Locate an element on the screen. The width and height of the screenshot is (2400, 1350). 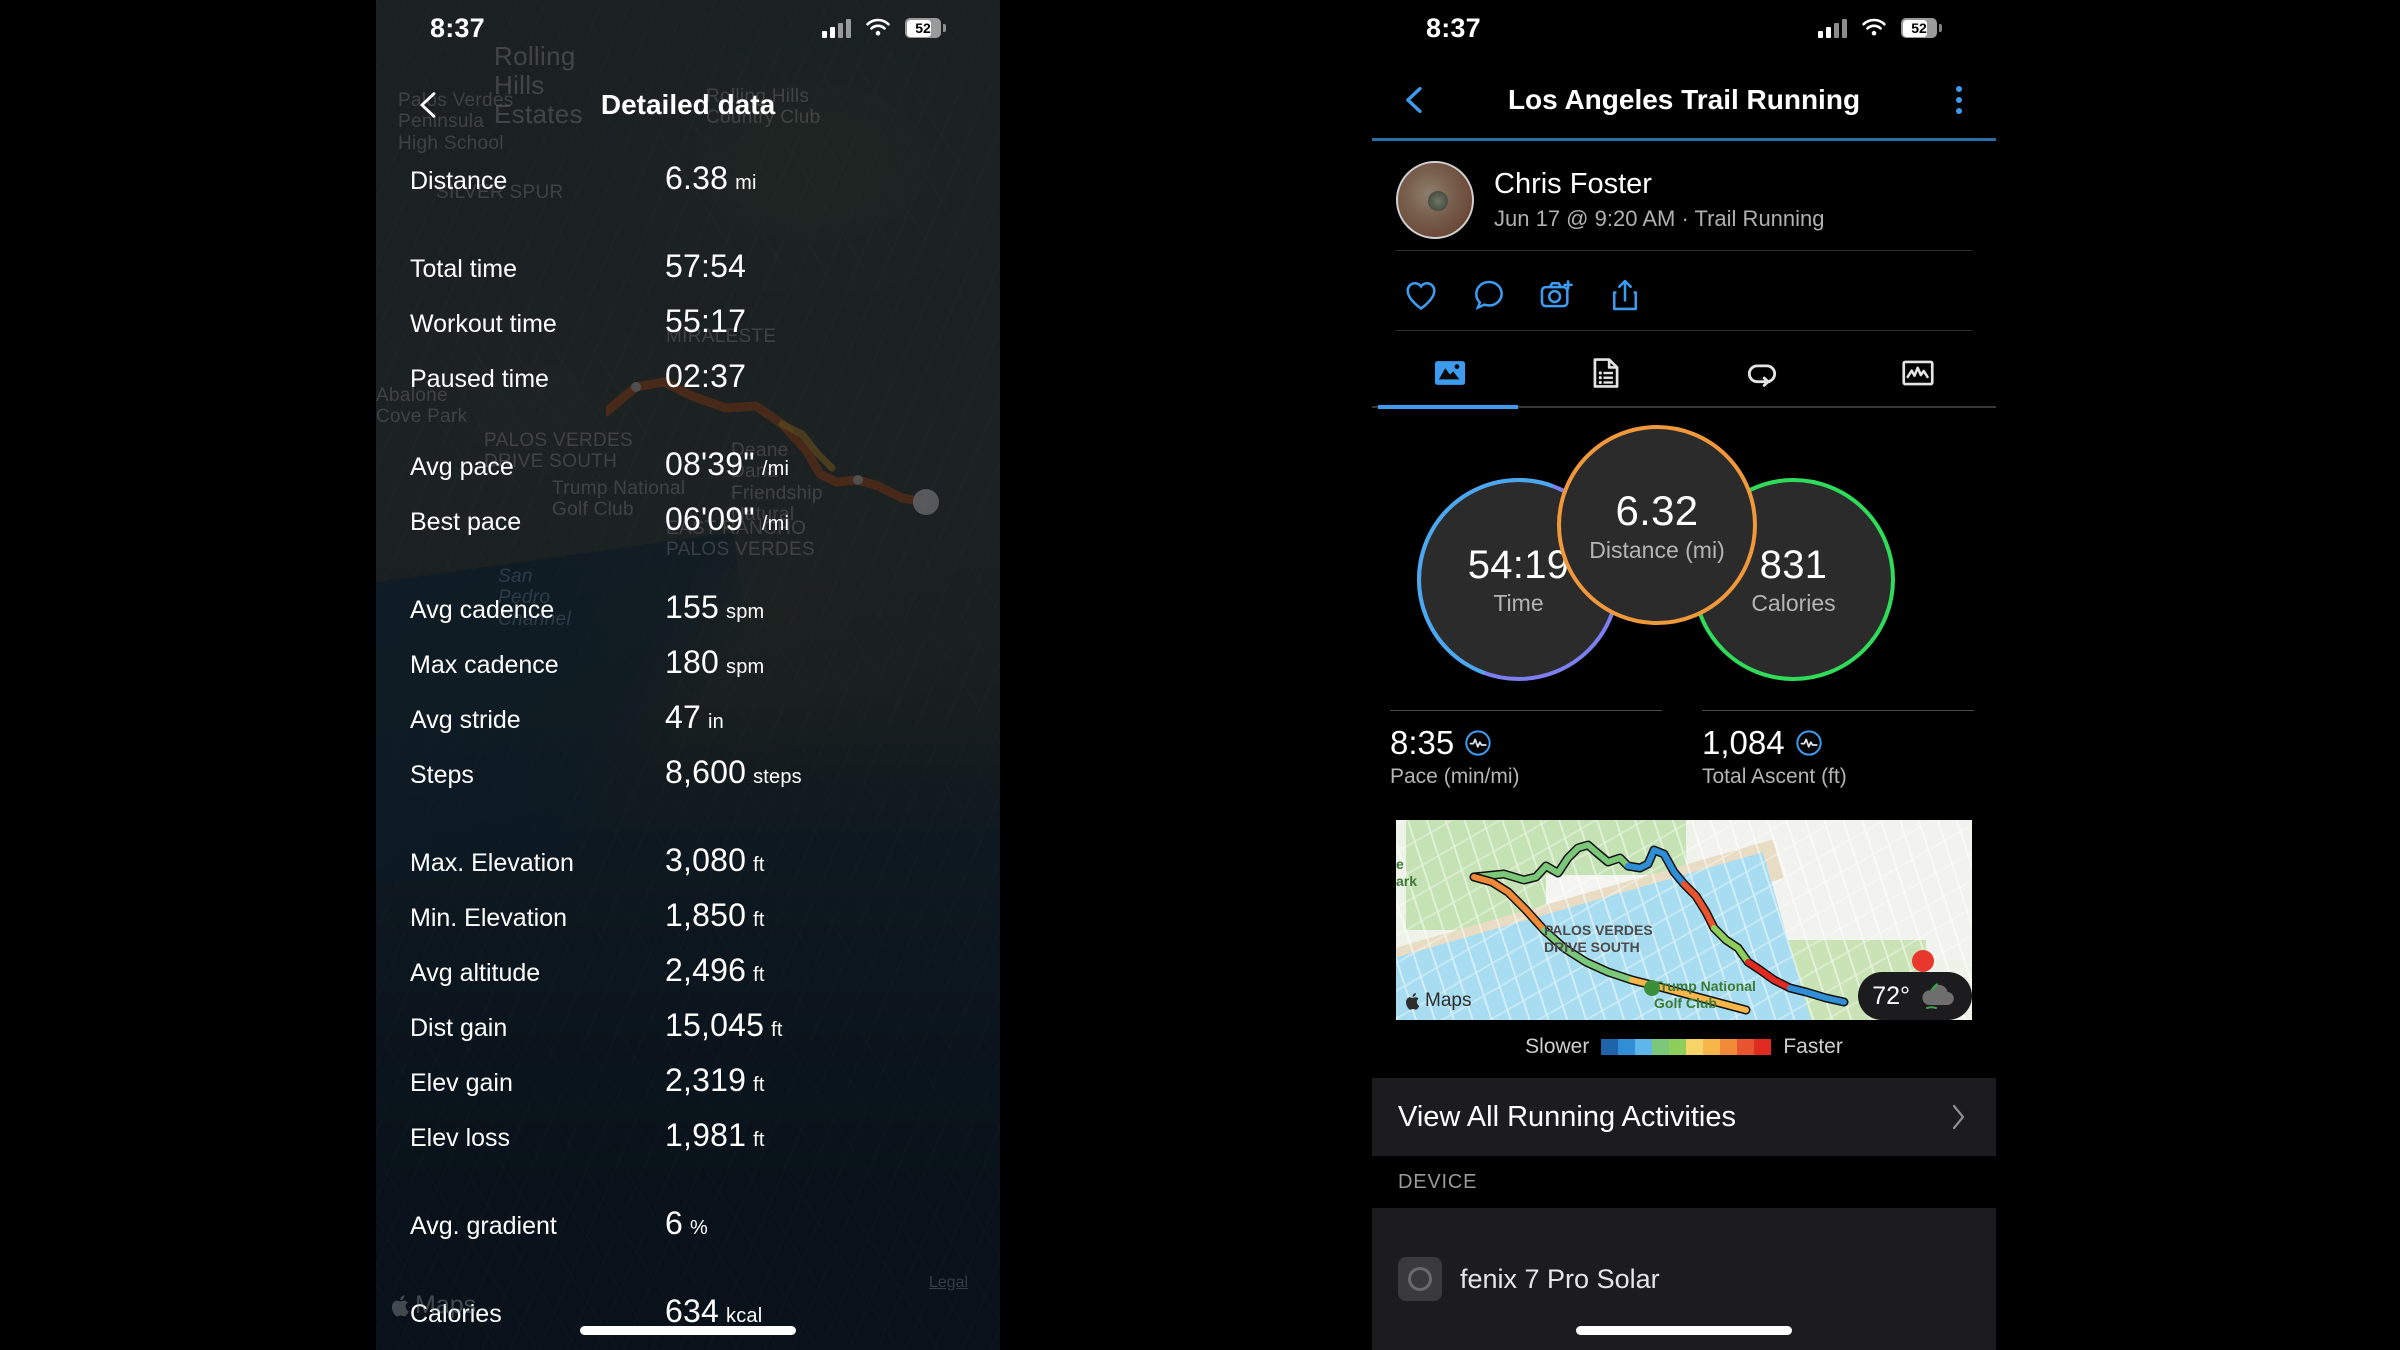
tab-details is located at coordinates (1606, 373).